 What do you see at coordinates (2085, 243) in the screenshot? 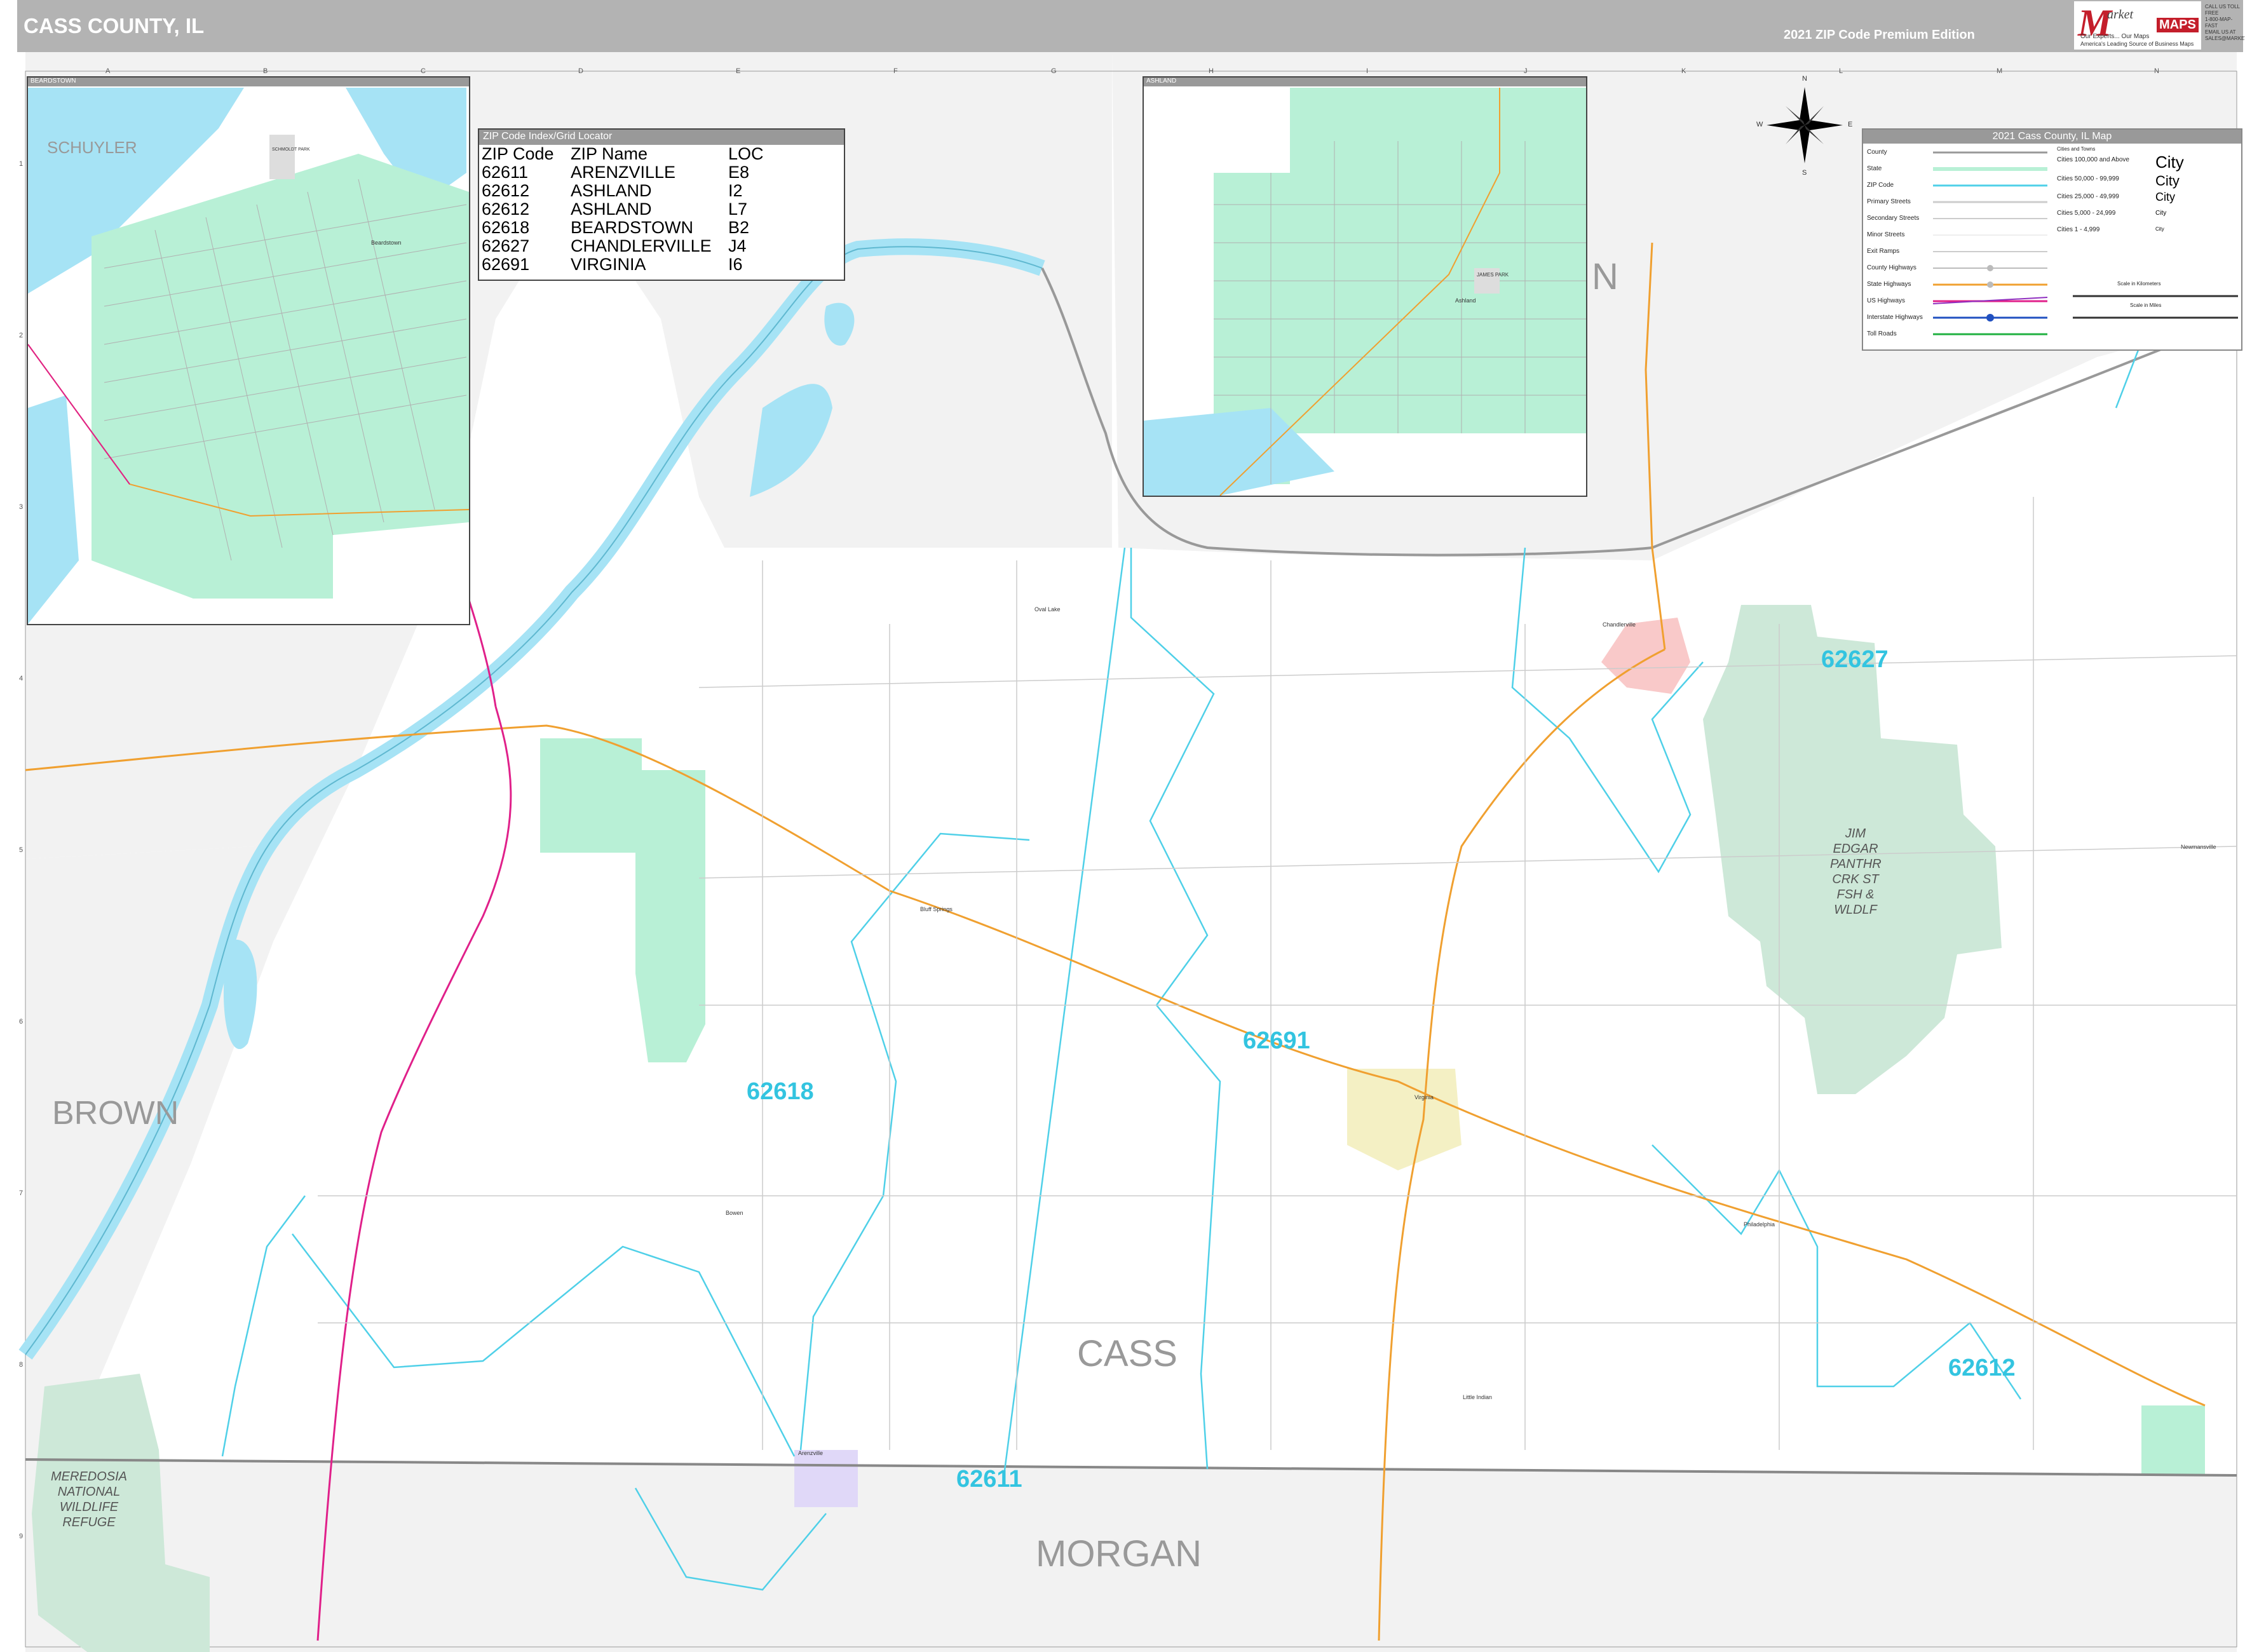
I see `legend-swatches` at bounding box center [2085, 243].